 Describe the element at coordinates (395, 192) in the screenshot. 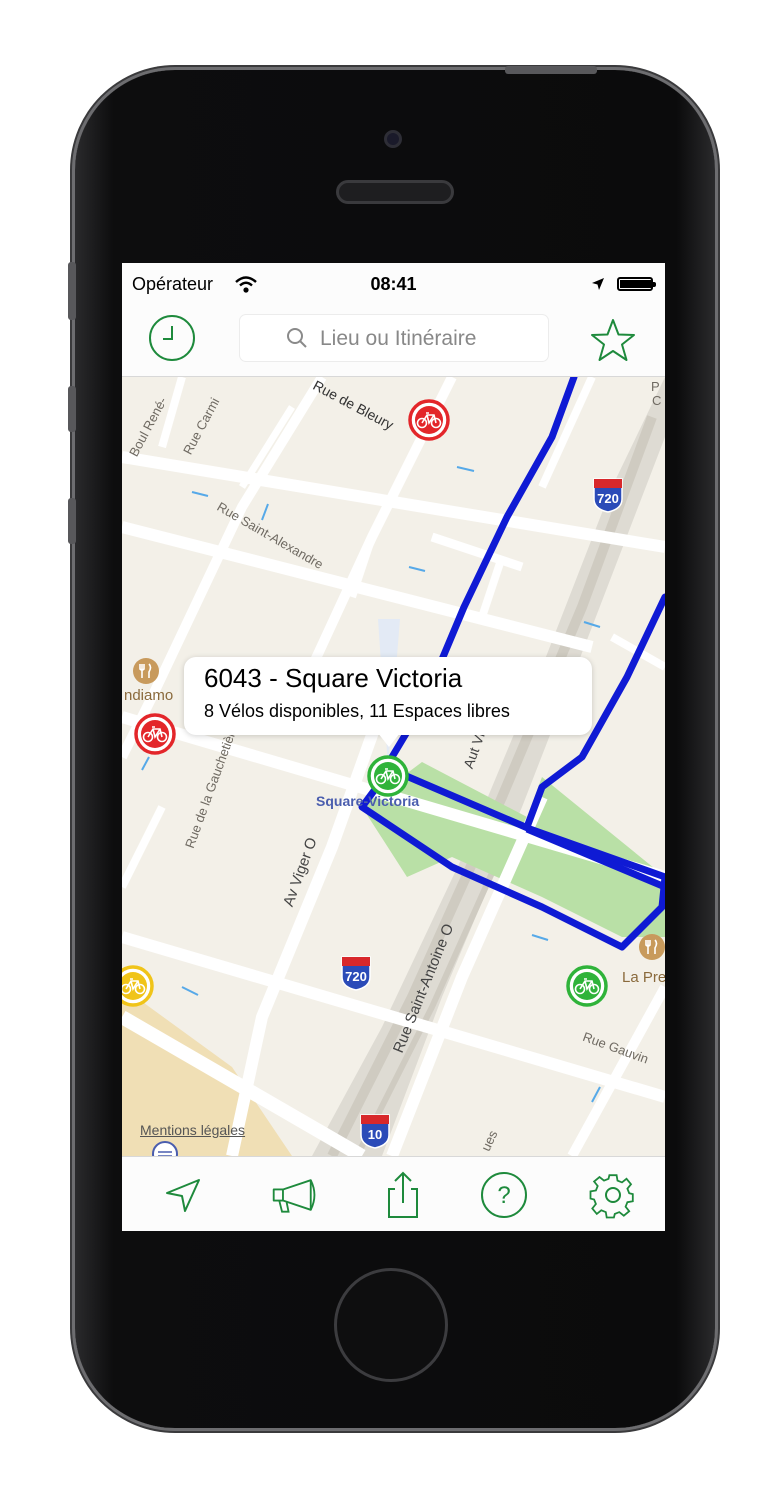

I see `earpiece-speaker` at that location.